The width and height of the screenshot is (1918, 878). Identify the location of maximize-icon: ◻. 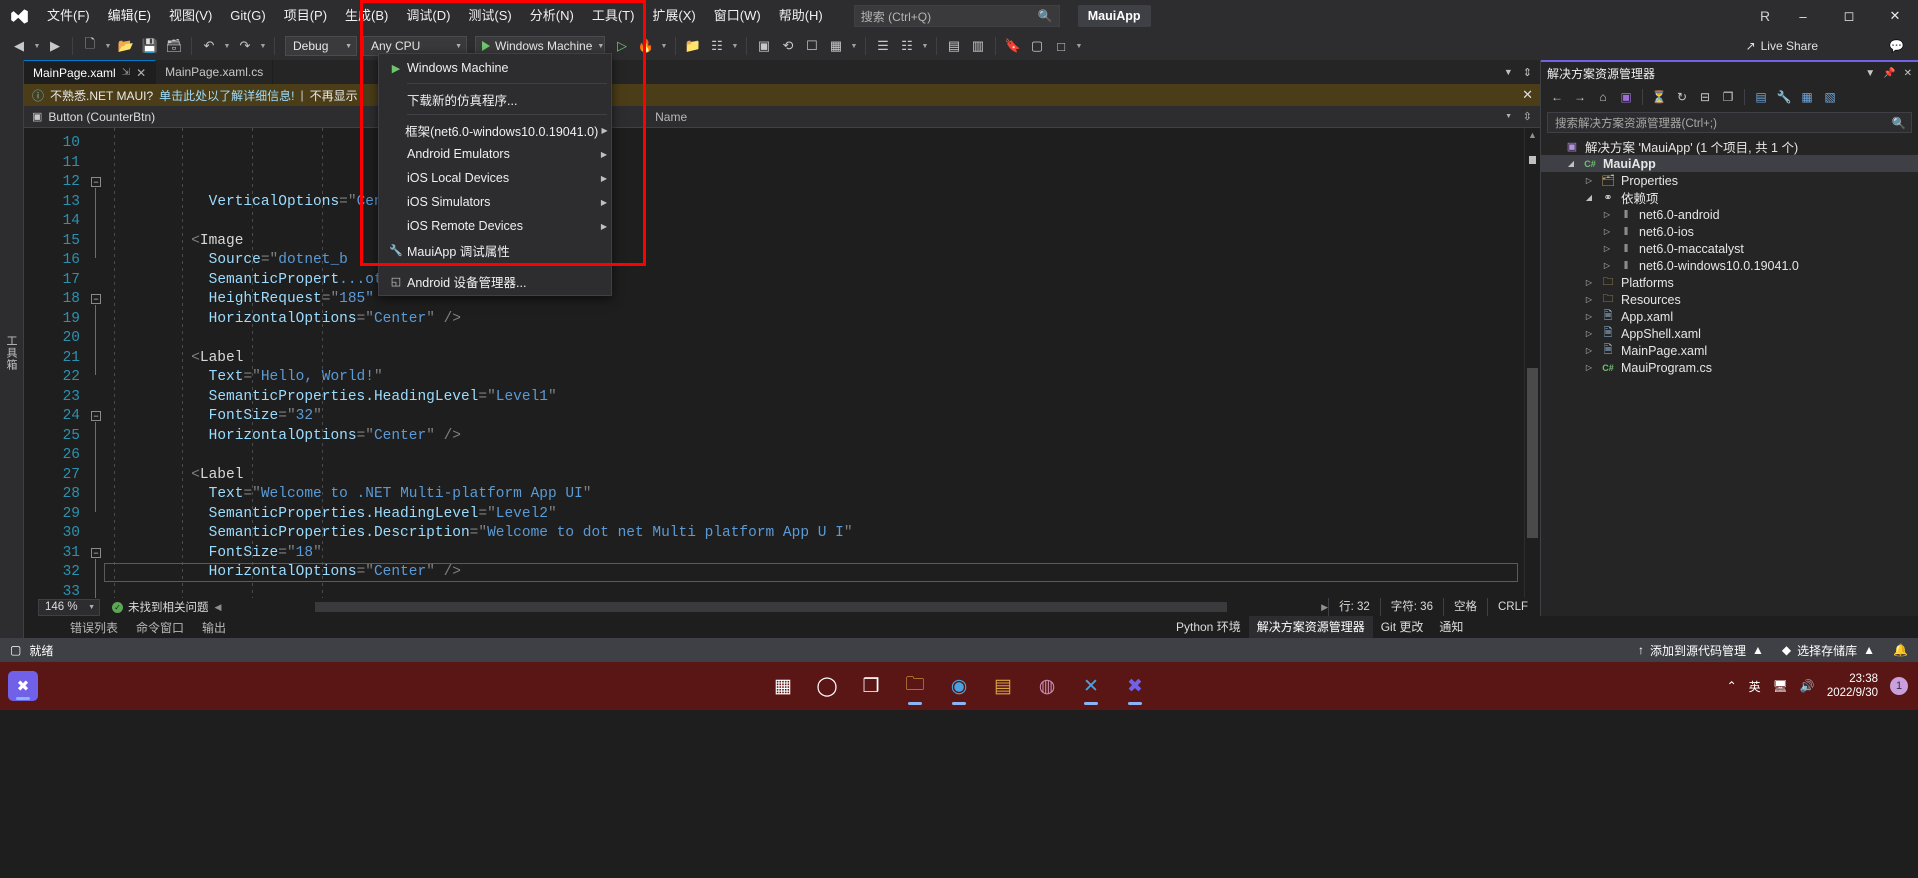
(1849, 16).